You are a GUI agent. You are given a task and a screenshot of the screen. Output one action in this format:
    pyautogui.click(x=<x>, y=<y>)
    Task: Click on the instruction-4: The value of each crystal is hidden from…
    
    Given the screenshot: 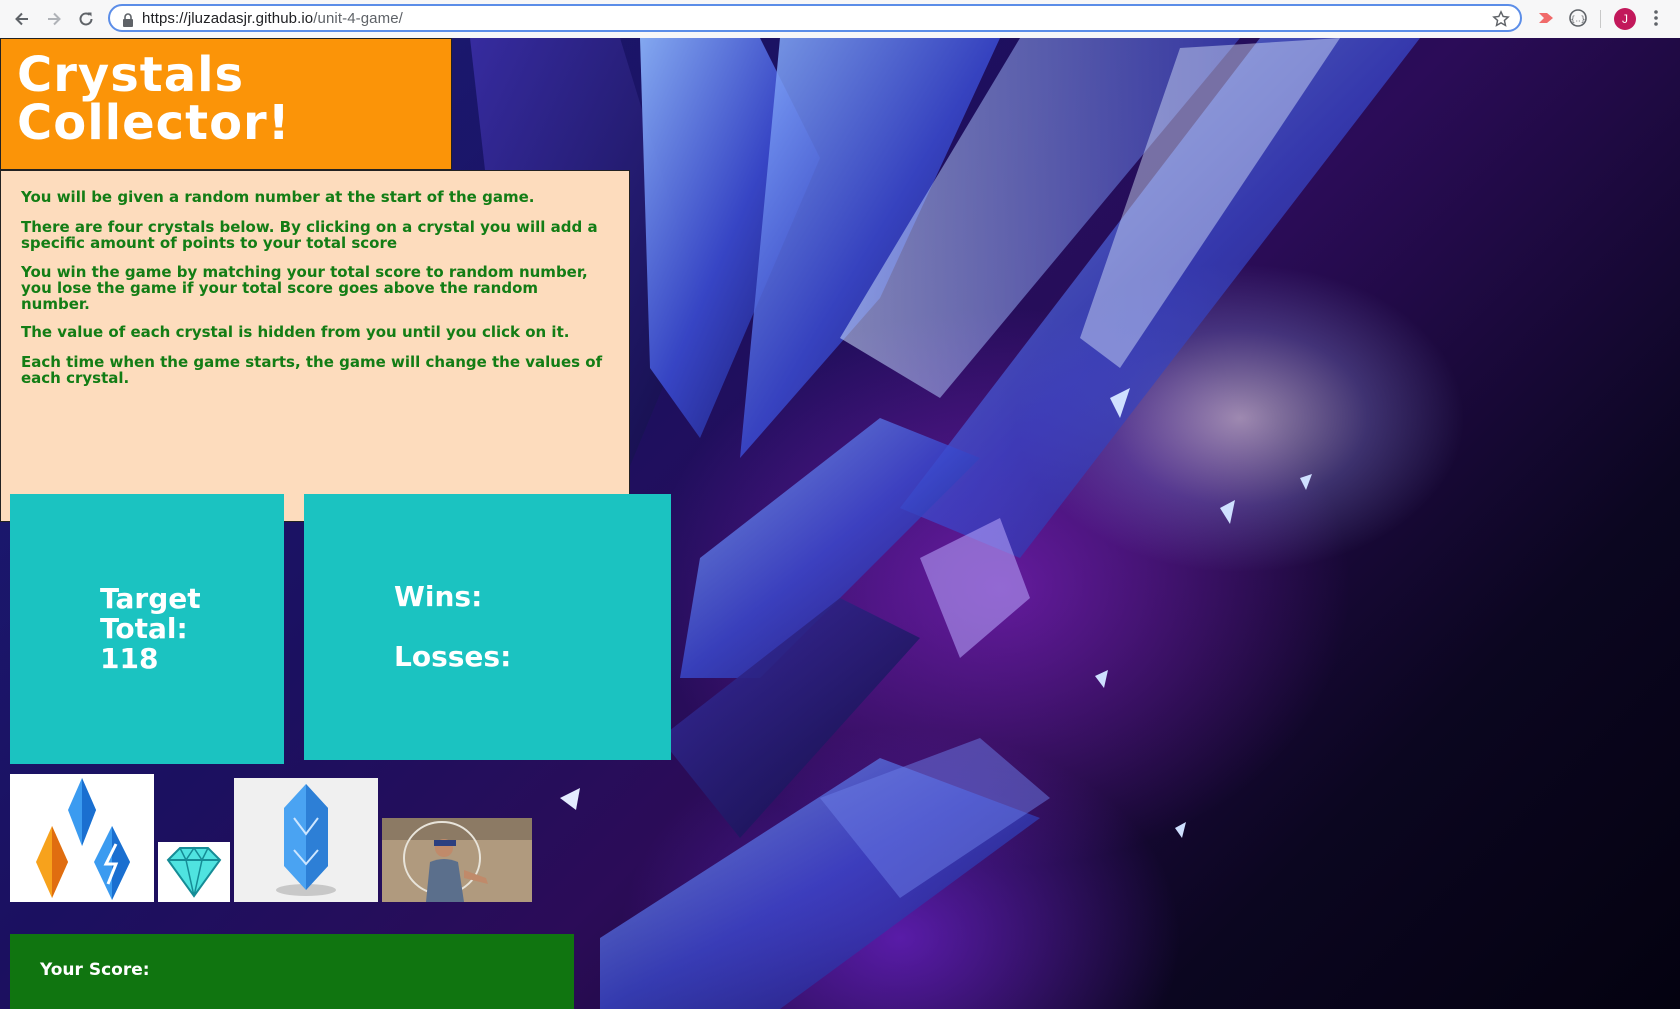 What is the action you would take?
    pyautogui.click(x=295, y=332)
    